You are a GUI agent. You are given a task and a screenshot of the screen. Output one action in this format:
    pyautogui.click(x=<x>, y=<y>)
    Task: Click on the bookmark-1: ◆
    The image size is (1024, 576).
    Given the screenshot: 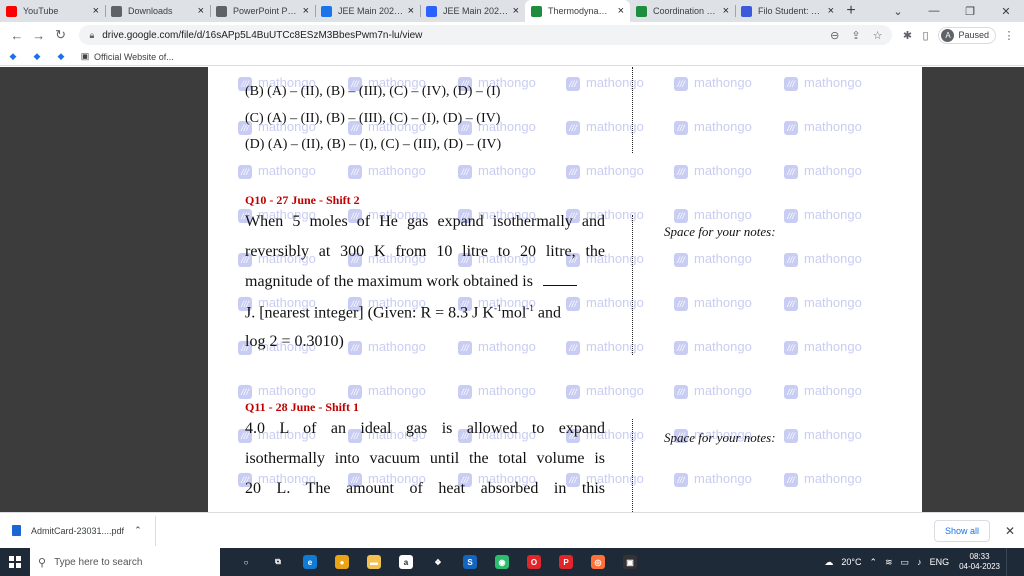 What is the action you would take?
    pyautogui.click(x=15, y=56)
    